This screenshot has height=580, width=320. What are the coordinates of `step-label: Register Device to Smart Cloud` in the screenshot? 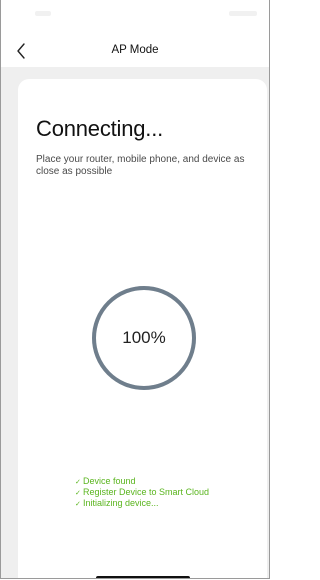 It's located at (146, 492).